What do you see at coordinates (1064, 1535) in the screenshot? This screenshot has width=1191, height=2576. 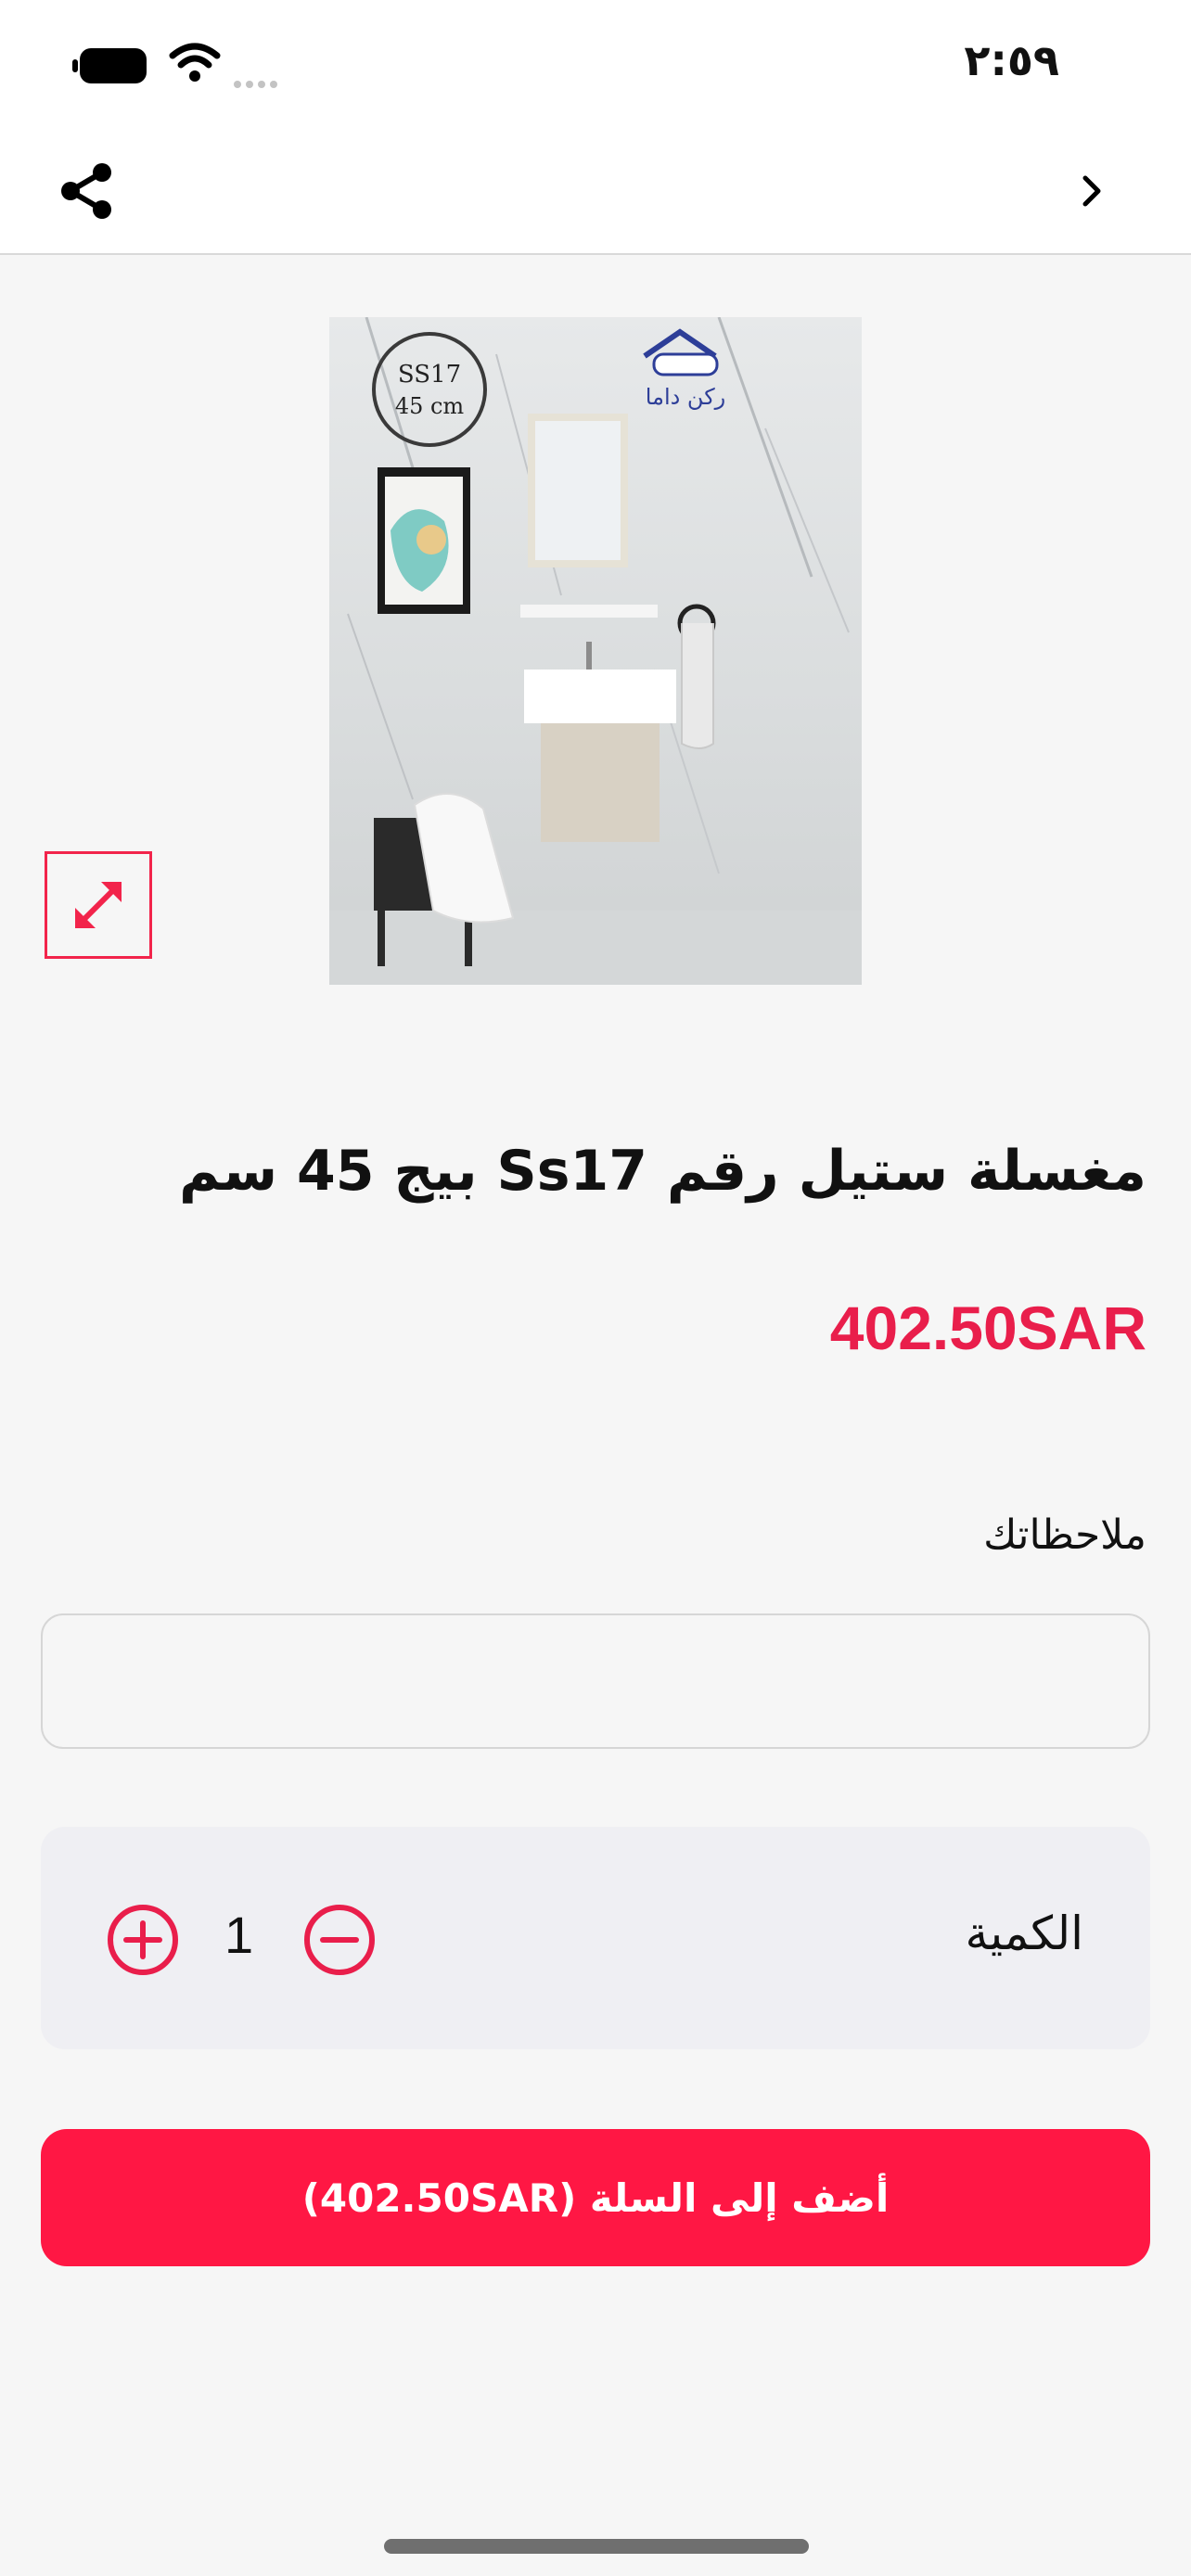 I see `notes-label: ملاحظاتك` at bounding box center [1064, 1535].